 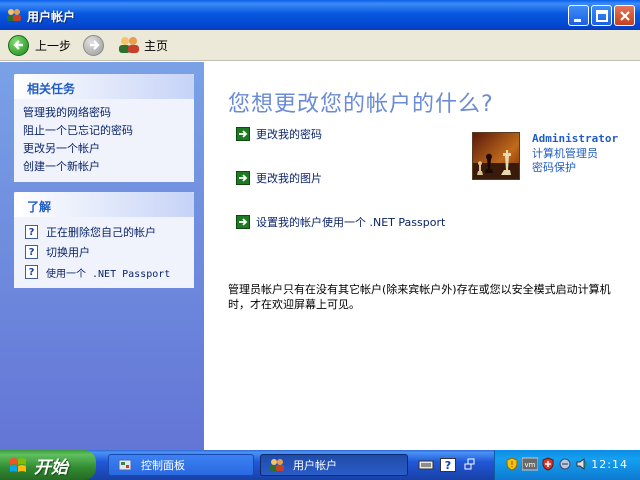 I want to click on forward-arrow-icon, so click(x=93, y=45).